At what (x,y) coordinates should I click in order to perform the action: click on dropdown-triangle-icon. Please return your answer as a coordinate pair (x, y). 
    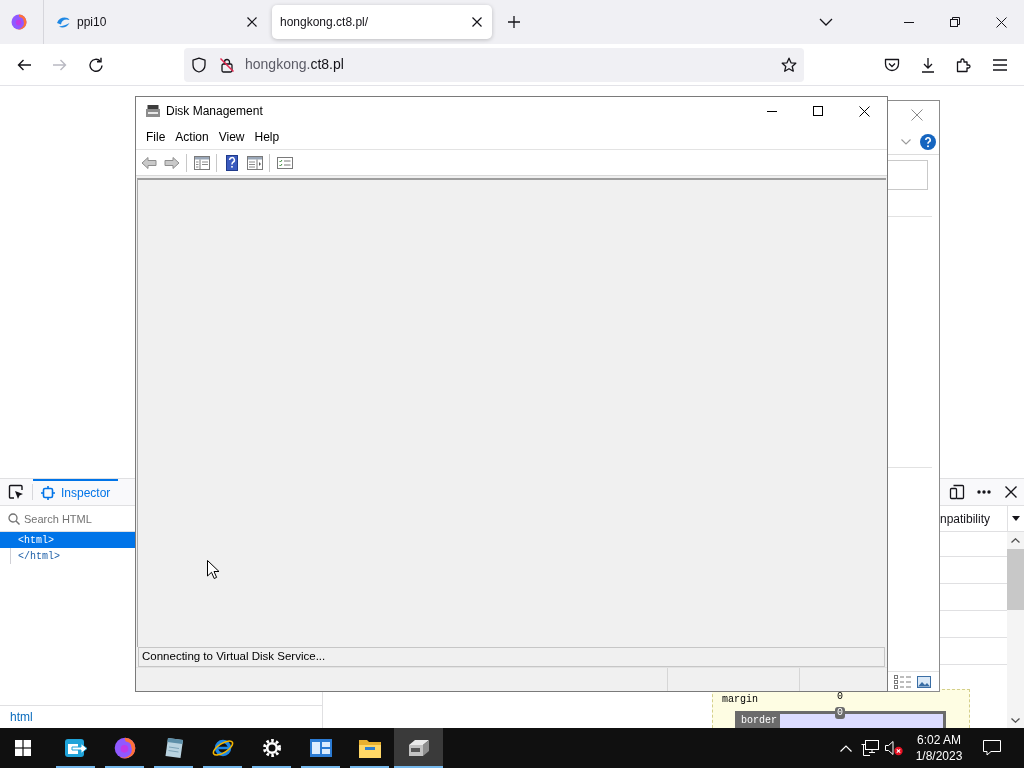
    Looking at the image, I should click on (1016, 518).